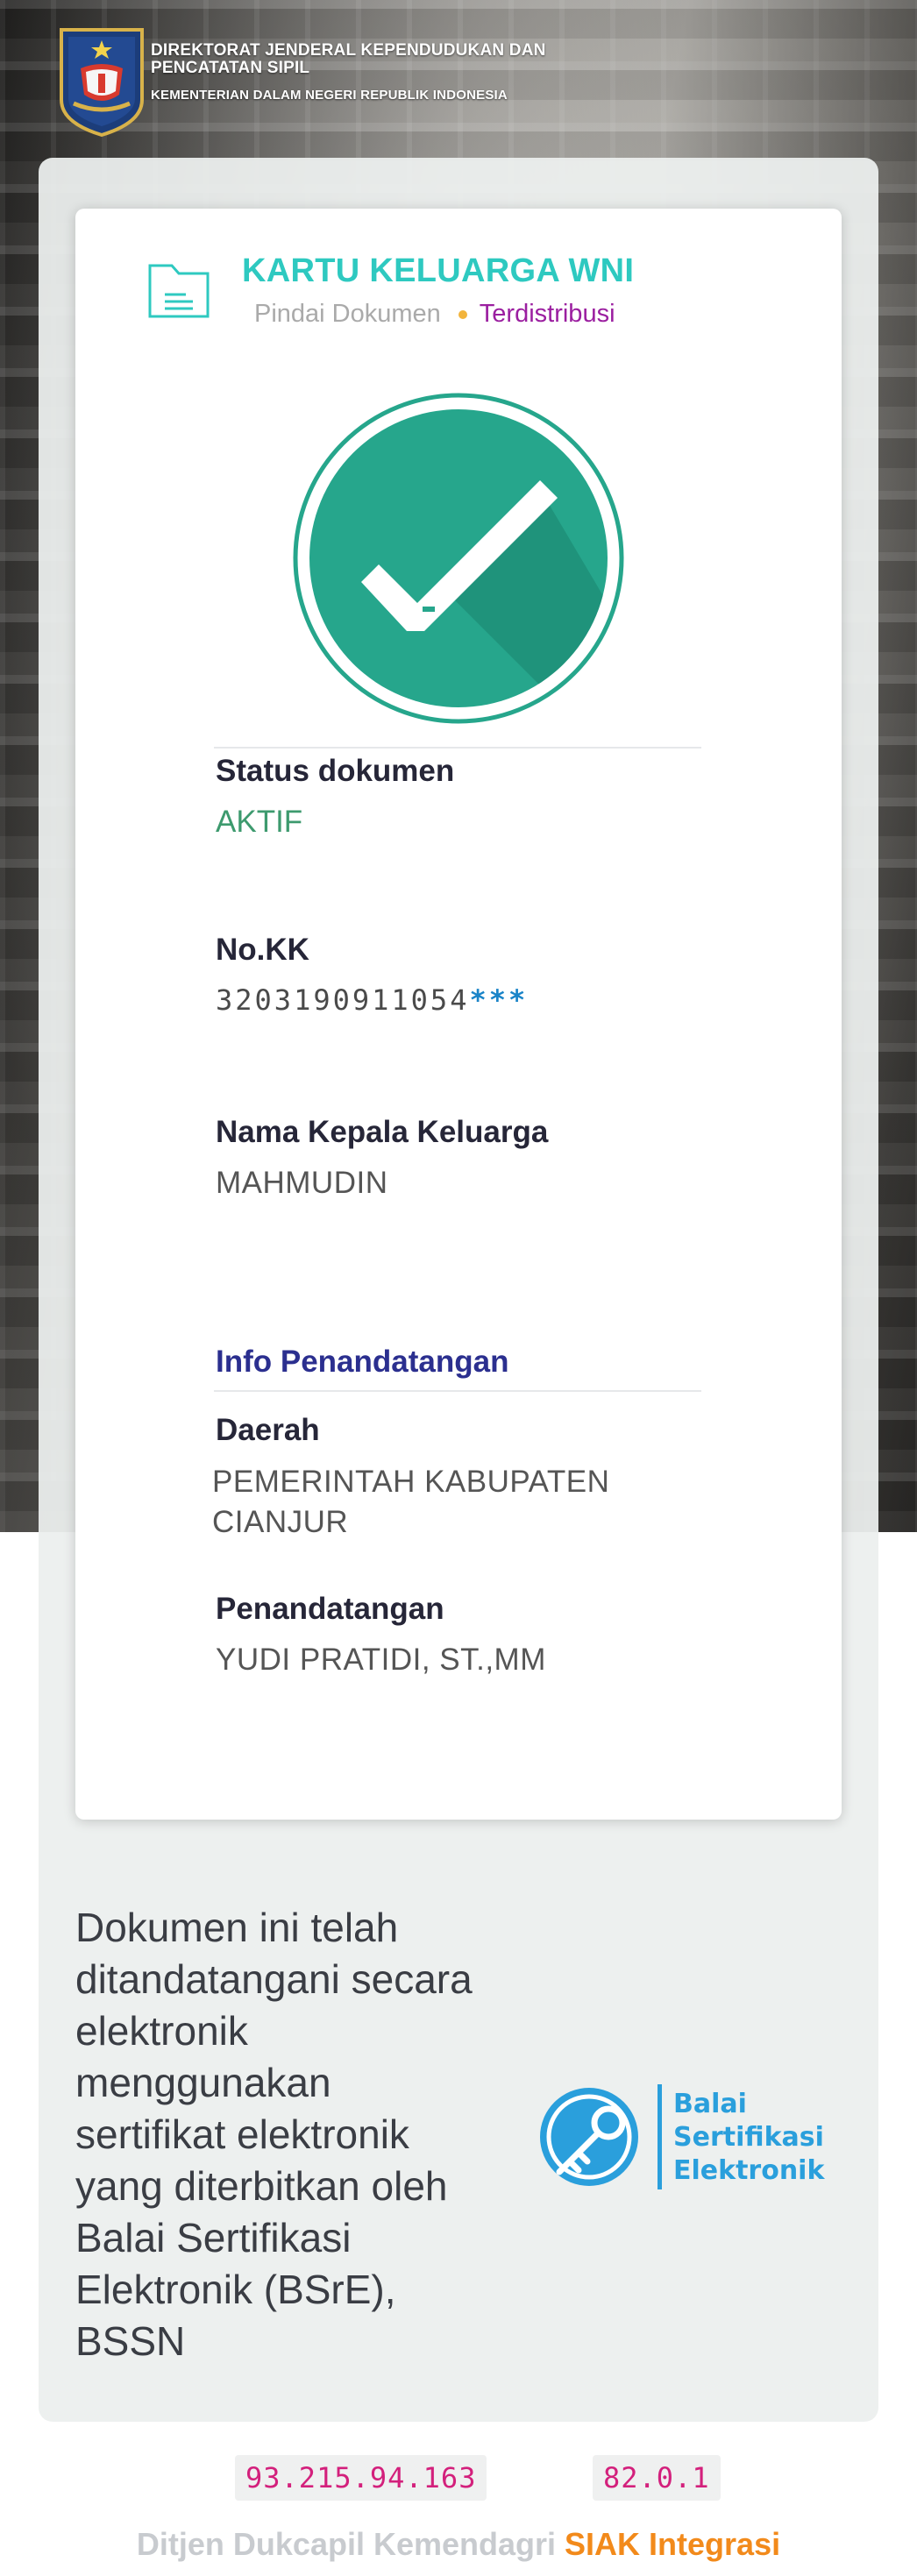 The image size is (917, 2576). Describe the element at coordinates (346, 2544) in the screenshot. I see `footer-org: Ditjen Dukcapil Kemendagri` at that location.